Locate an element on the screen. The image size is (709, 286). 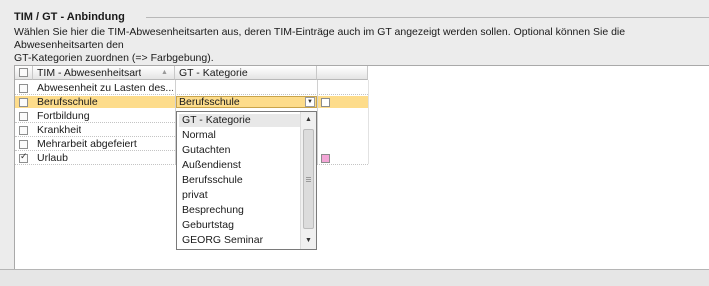
row-checkbox-checked is located at coordinates (23, 157).